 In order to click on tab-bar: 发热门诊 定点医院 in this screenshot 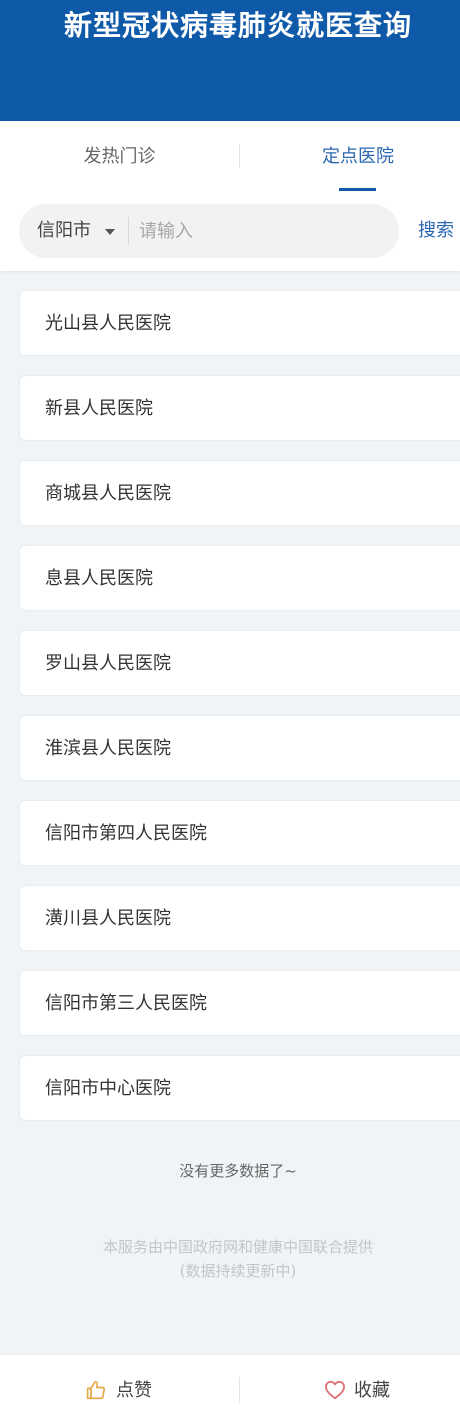, I will do `click(230, 156)`.